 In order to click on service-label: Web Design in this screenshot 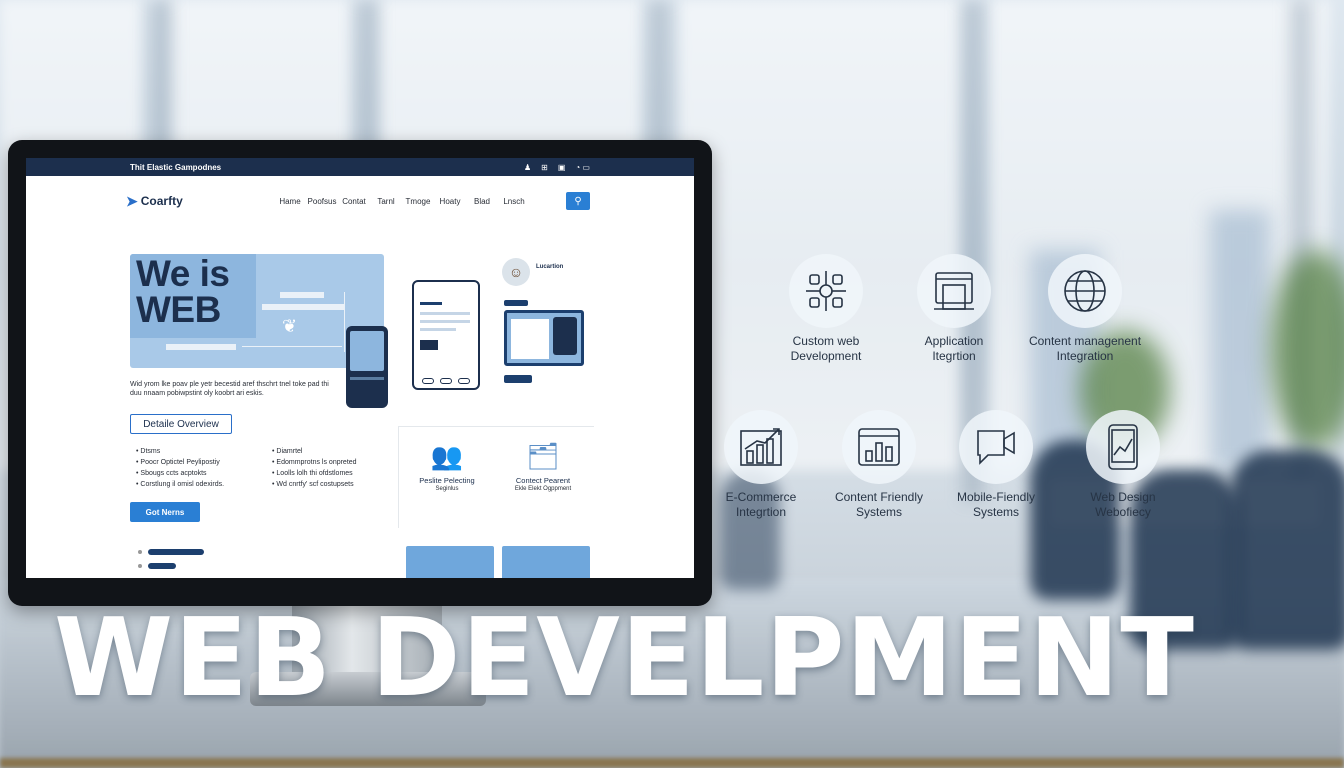, I will do `click(1123, 497)`.